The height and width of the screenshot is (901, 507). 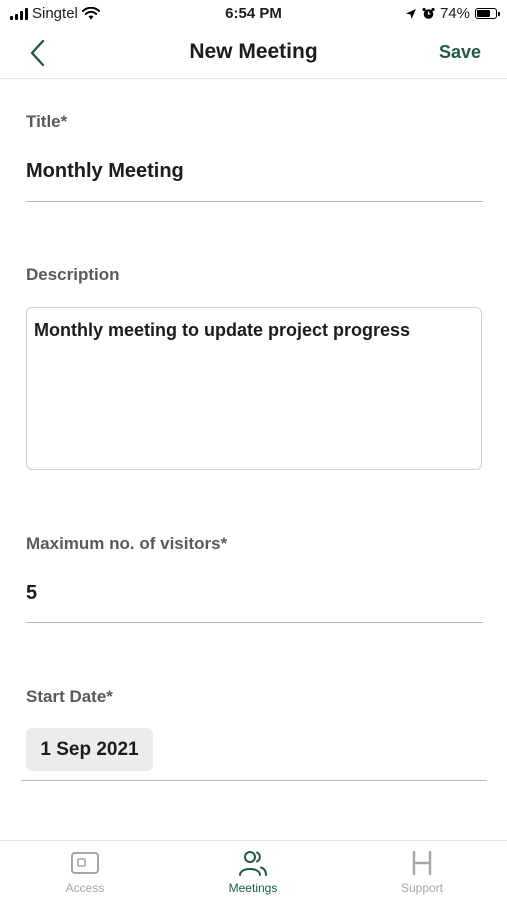 I want to click on people-icon, so click(x=253, y=863).